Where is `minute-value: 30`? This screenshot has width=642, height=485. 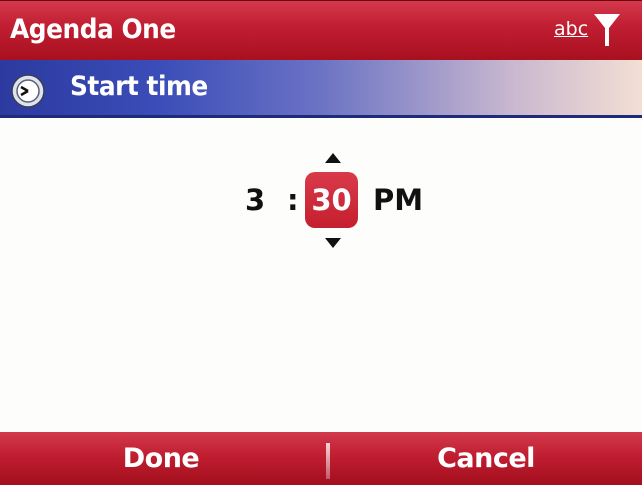
minute-value: 30 is located at coordinates (331, 200).